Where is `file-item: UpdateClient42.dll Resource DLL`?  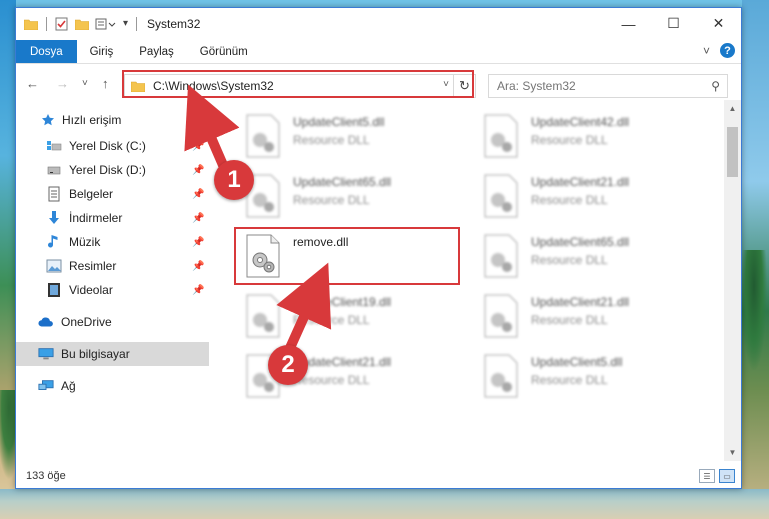 file-item: UpdateClient42.dll Resource DLL is located at coordinates (586, 136).